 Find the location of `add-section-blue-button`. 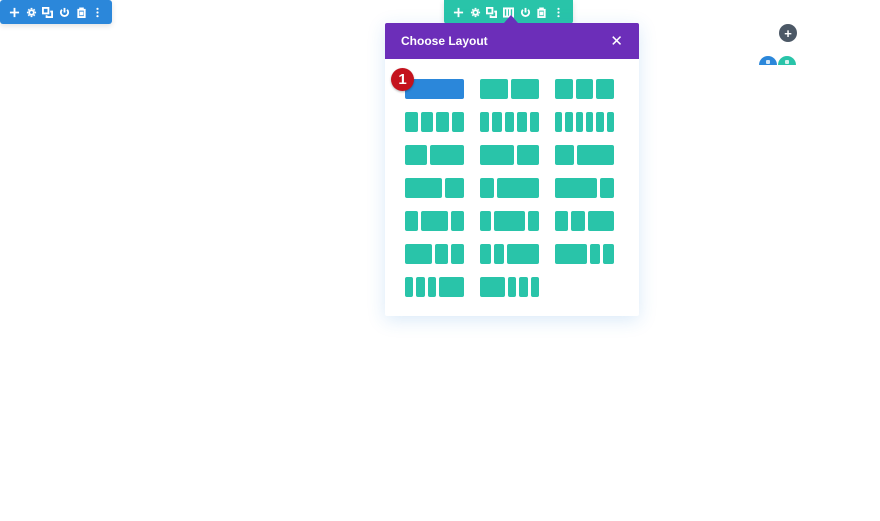

add-section-blue-button is located at coordinates (768, 60).